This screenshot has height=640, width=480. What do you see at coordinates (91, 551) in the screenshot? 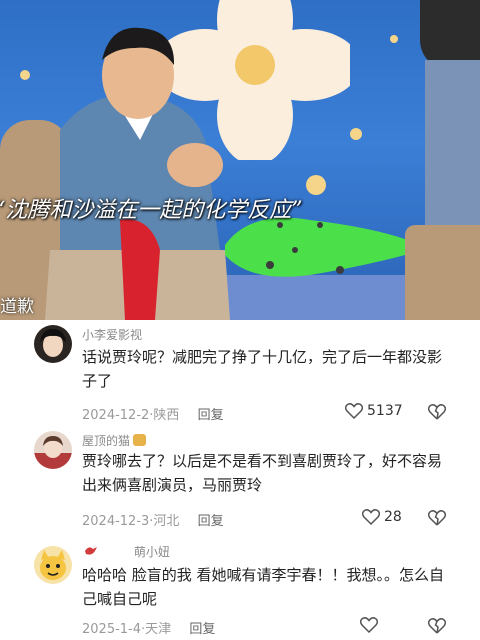
I see `bird-badge-icon` at bounding box center [91, 551].